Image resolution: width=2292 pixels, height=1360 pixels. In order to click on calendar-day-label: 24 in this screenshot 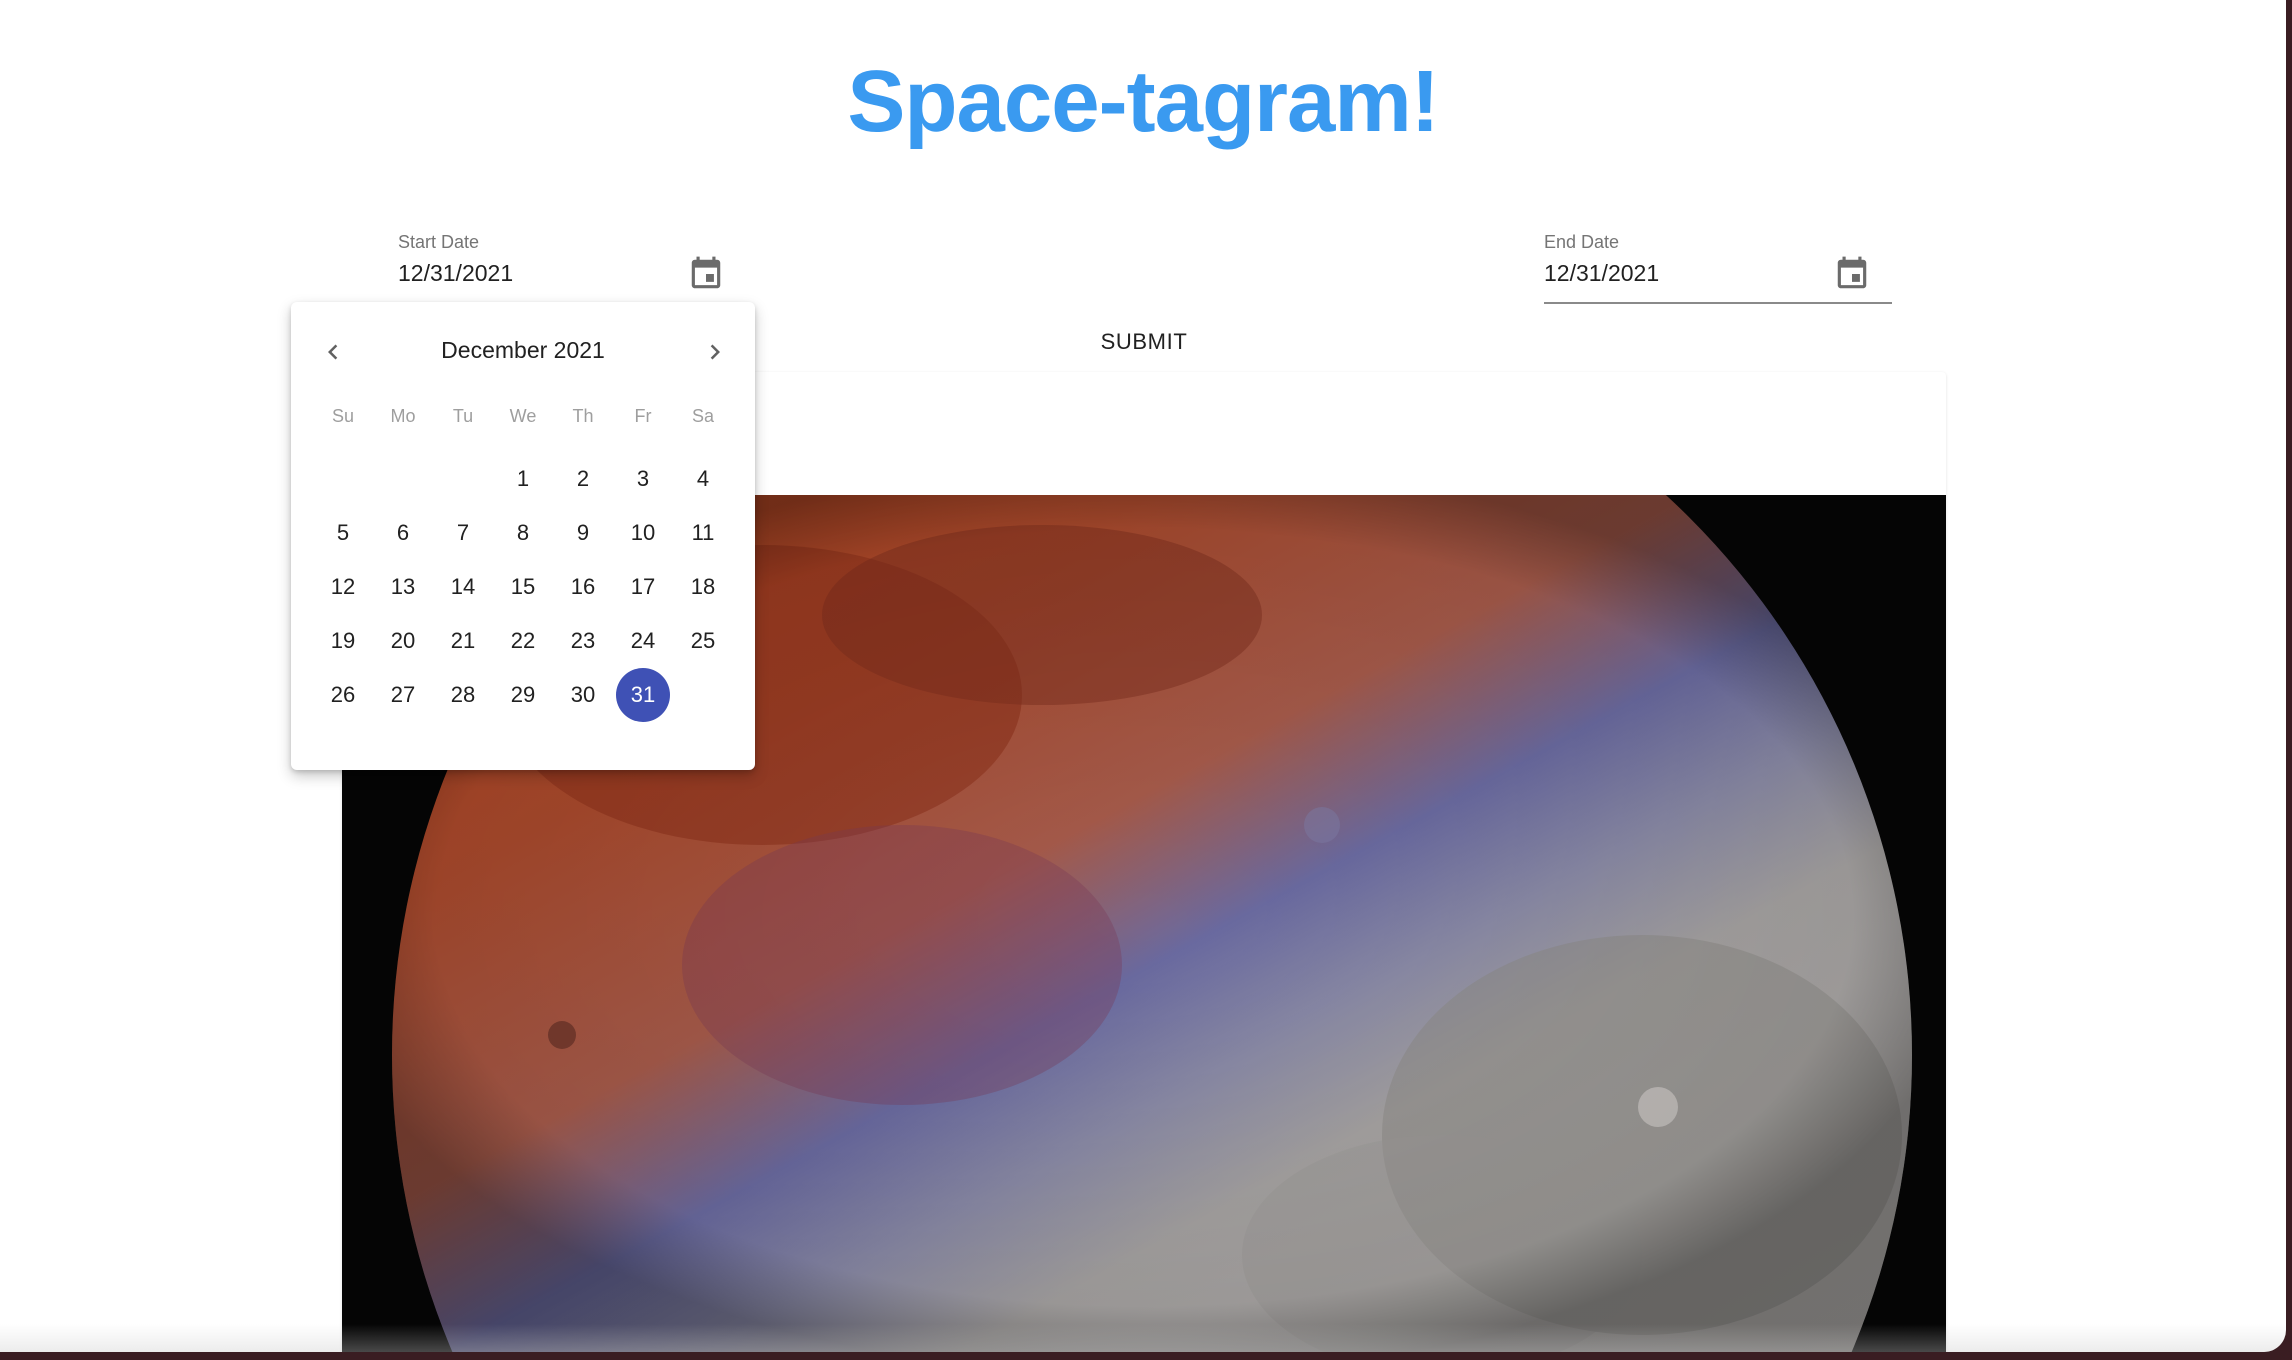, I will do `click(643, 640)`.